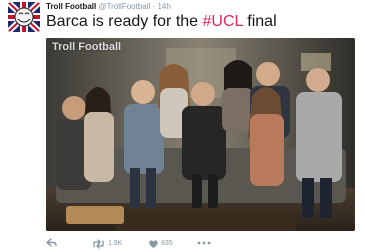  I want to click on display-name: Troll Football, so click(71, 6).